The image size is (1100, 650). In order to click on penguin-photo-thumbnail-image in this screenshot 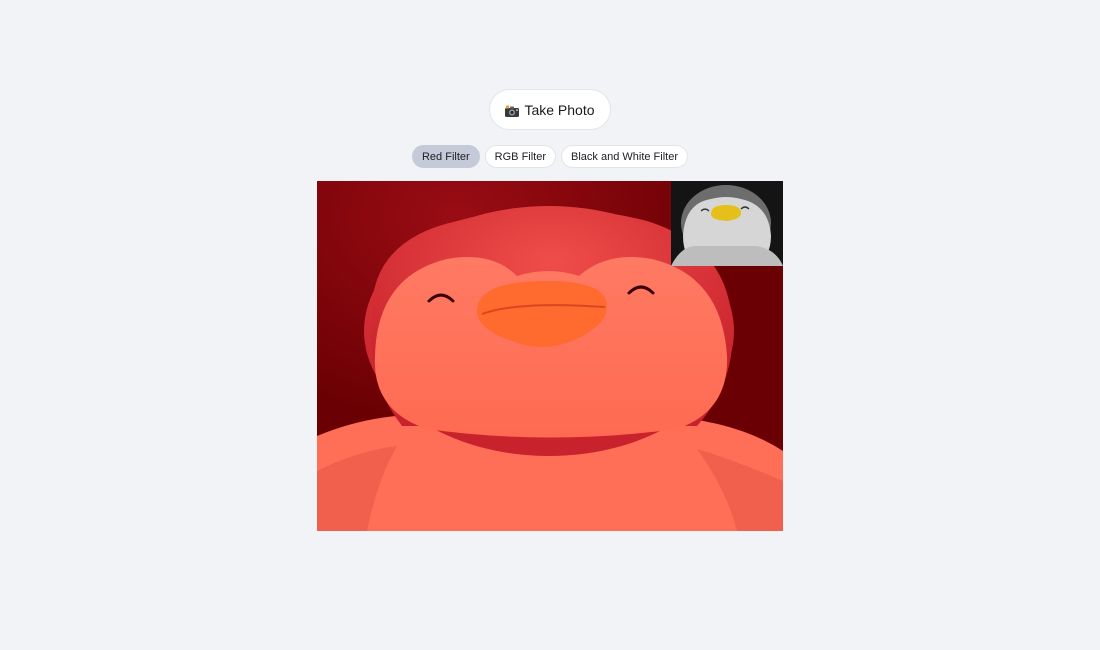, I will do `click(727, 223)`.